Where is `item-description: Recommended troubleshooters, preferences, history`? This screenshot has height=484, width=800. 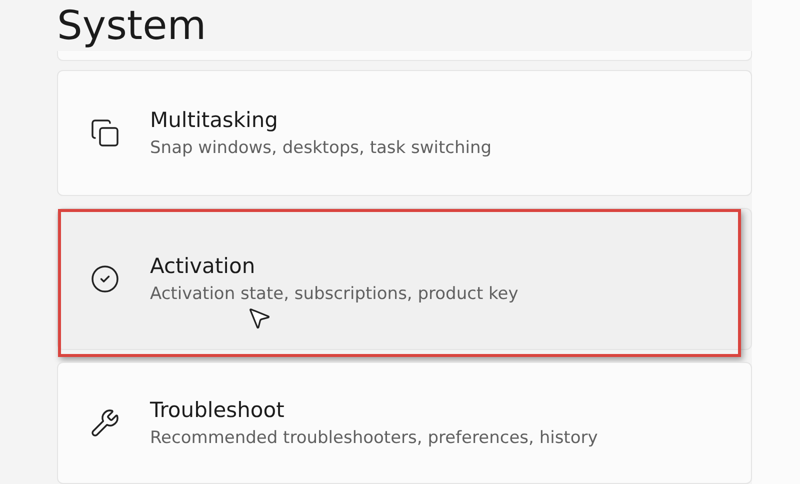
item-description: Recommended troubleshooters, preferences, history is located at coordinates (374, 438).